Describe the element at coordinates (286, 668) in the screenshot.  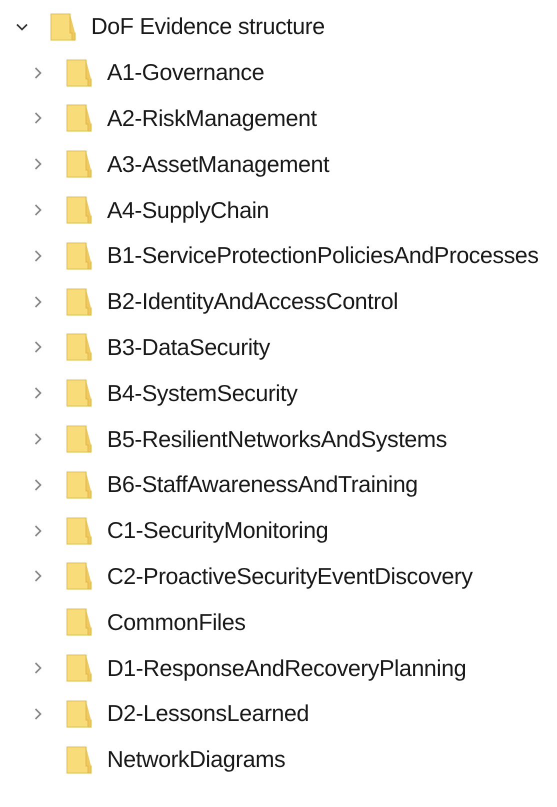
I see `folder-name: D1-ResponseAndRecoveryPlanning` at that location.